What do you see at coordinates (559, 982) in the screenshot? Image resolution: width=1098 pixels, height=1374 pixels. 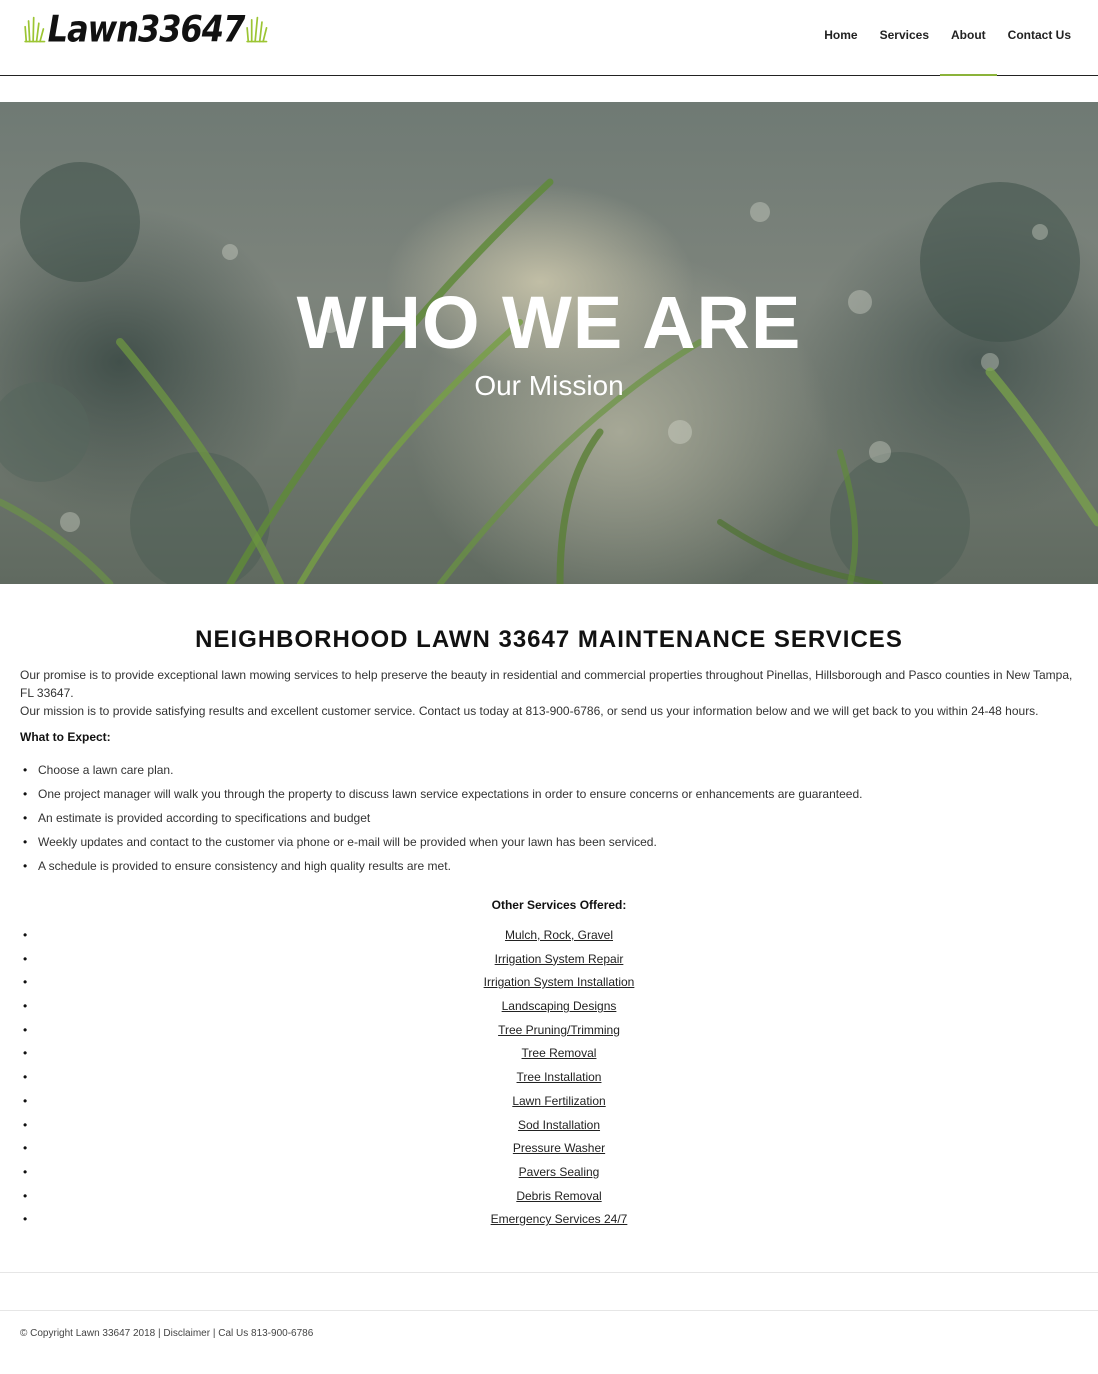 I see `service-link: Irrigation System Installation` at bounding box center [559, 982].